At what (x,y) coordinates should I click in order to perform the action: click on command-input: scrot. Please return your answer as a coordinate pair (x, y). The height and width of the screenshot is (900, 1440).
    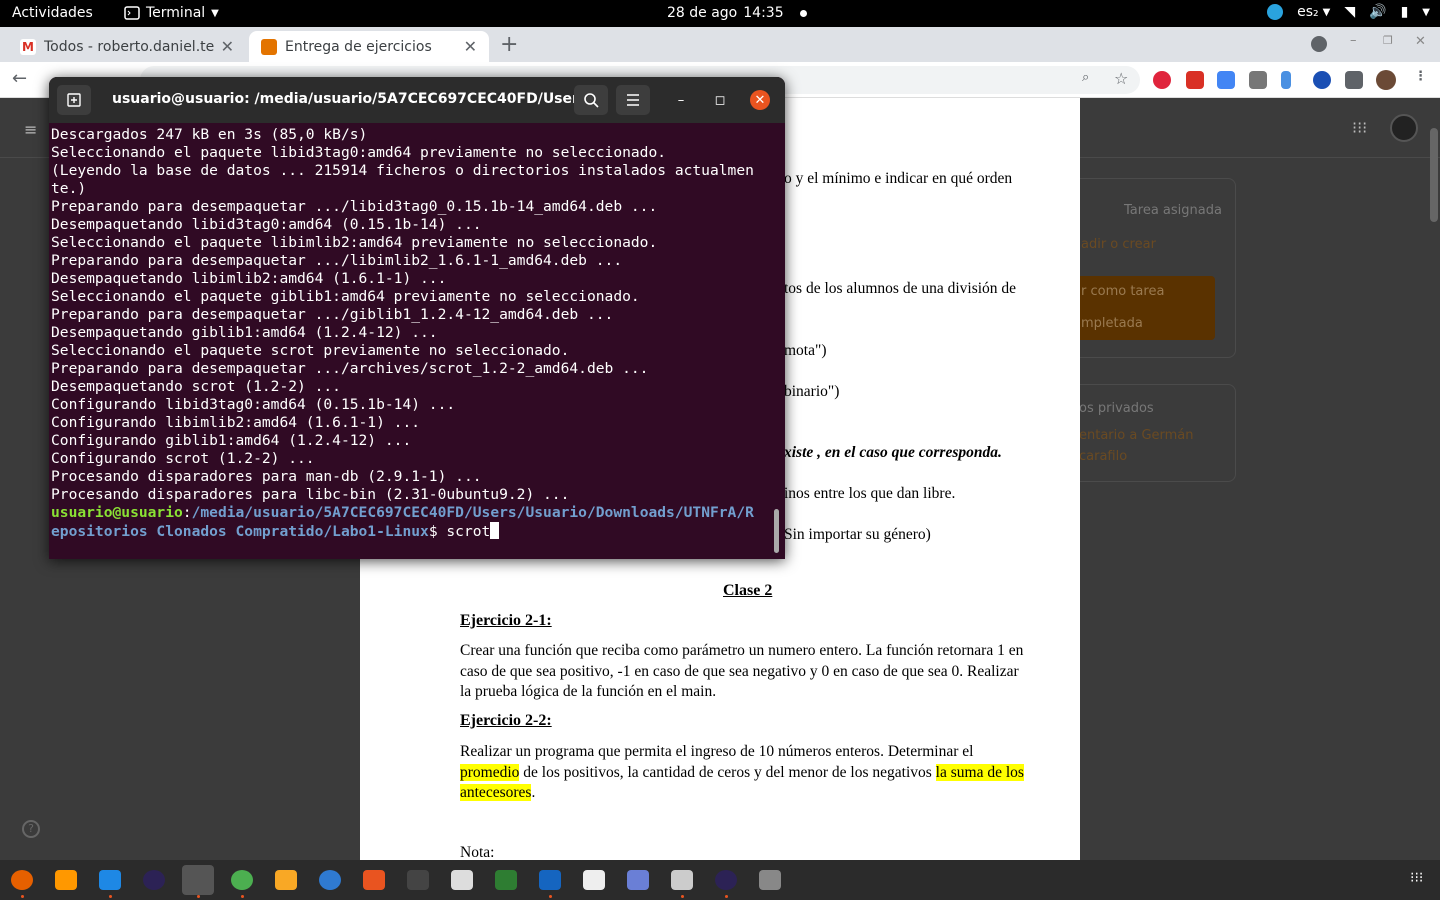
    Looking at the image, I should click on (468, 531).